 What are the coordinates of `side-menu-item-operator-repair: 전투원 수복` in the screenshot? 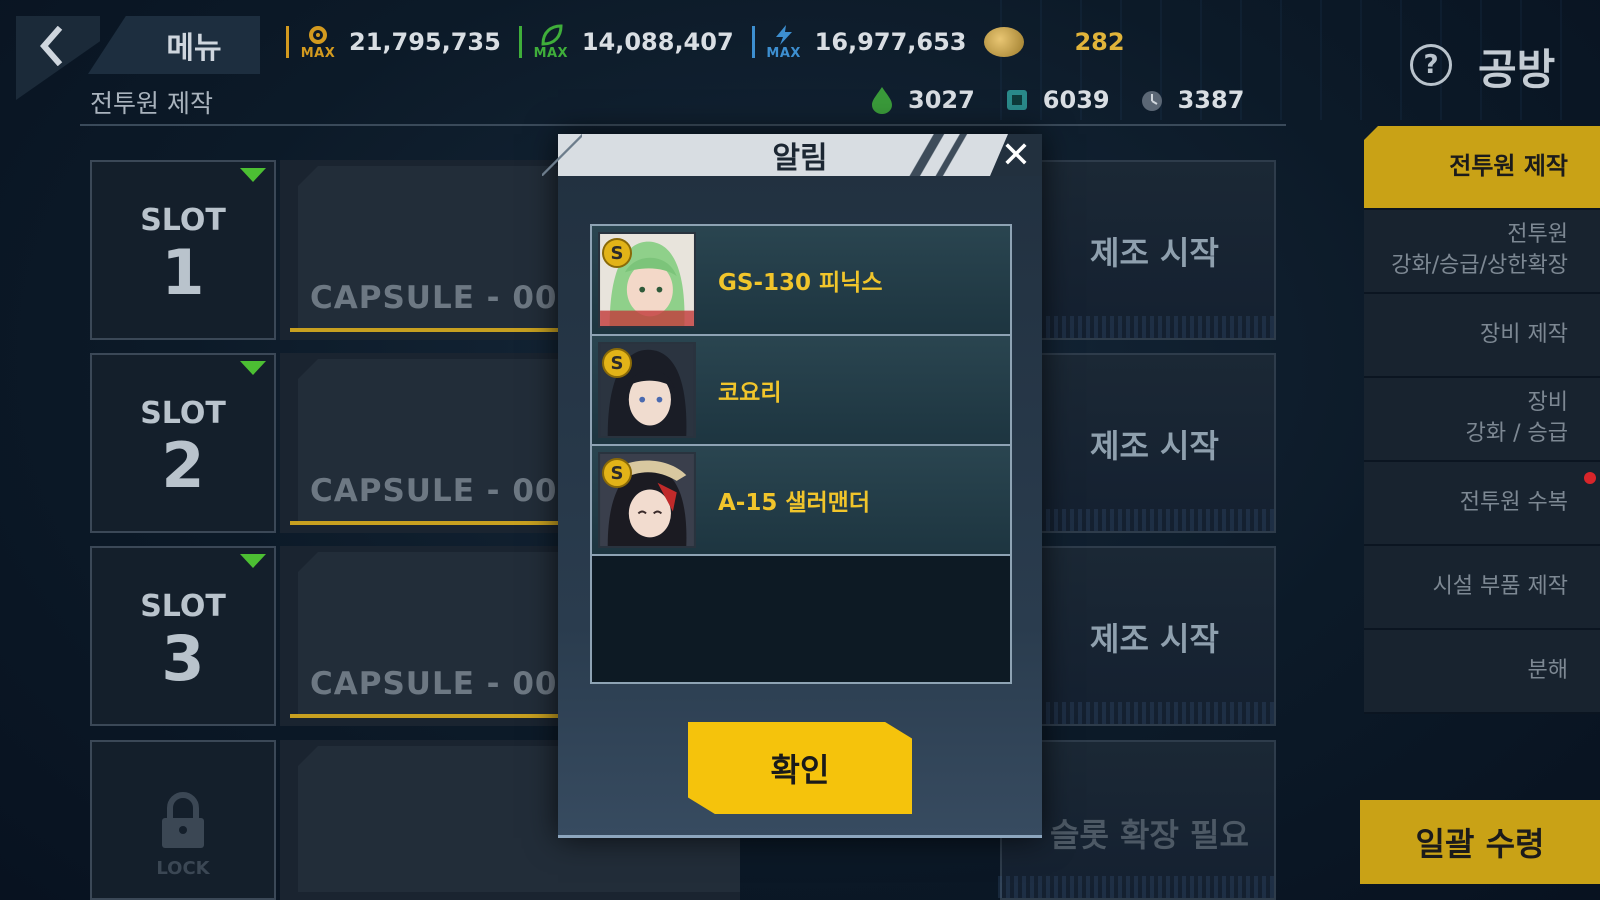 It's located at (1482, 504).